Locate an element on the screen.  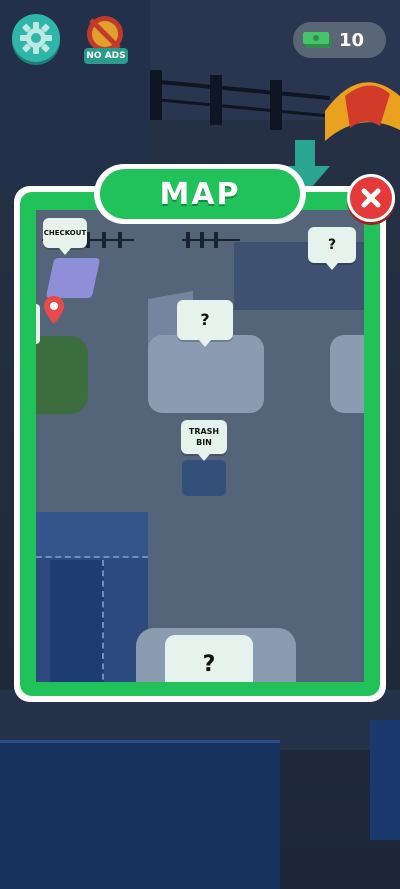
map-marker-card is located at coordinates (38, 324).